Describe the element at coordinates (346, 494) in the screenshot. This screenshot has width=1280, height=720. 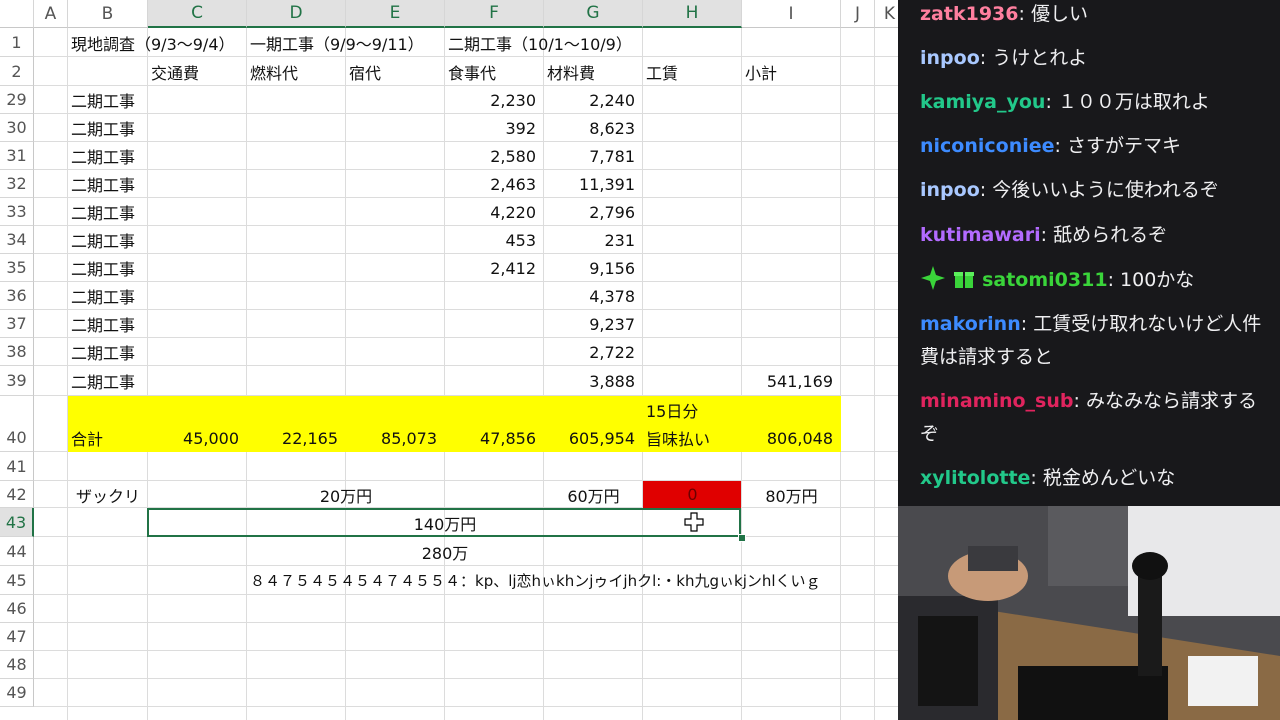
I see `cell-c42-merged: 20万円` at that location.